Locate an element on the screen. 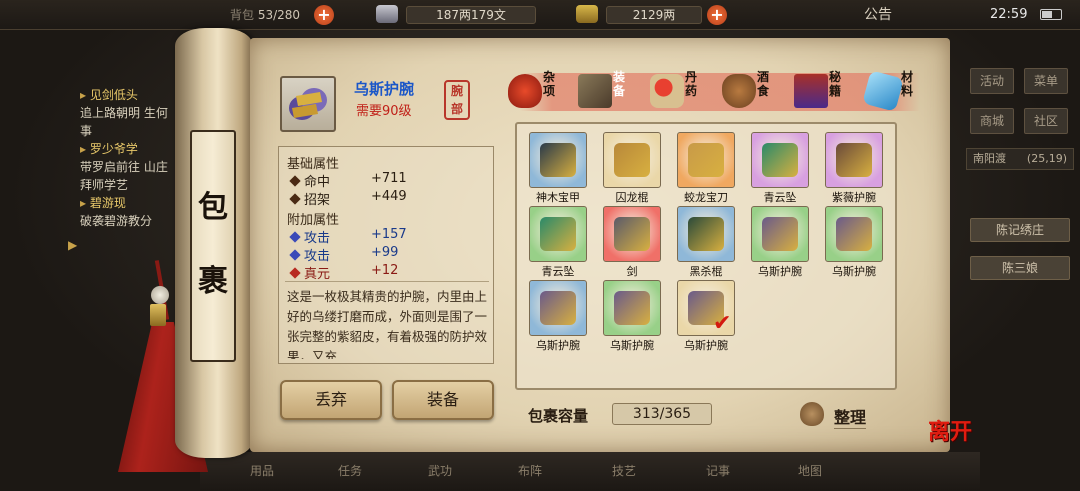  item-name: 乌斯护腕 is located at coordinates (384, 89).